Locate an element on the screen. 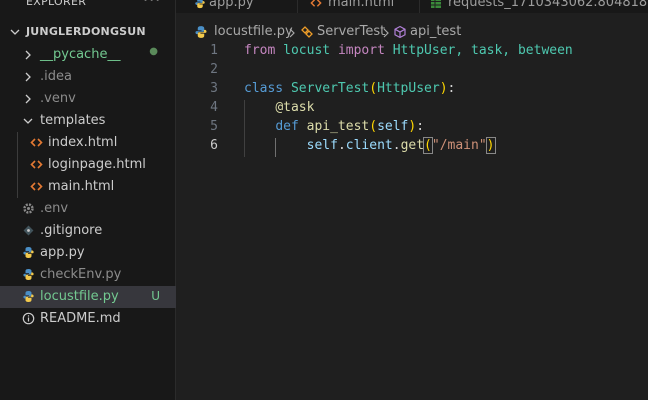 The width and height of the screenshot is (648, 400). line-number: 4 is located at coordinates (214, 107).